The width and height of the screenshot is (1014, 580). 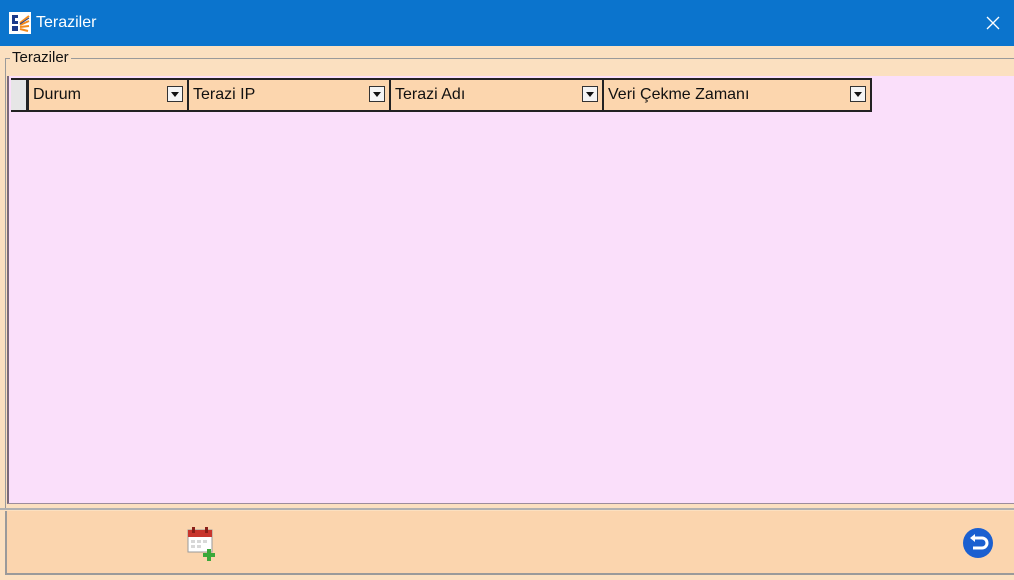 I want to click on close-icon, so click(x=993, y=23).